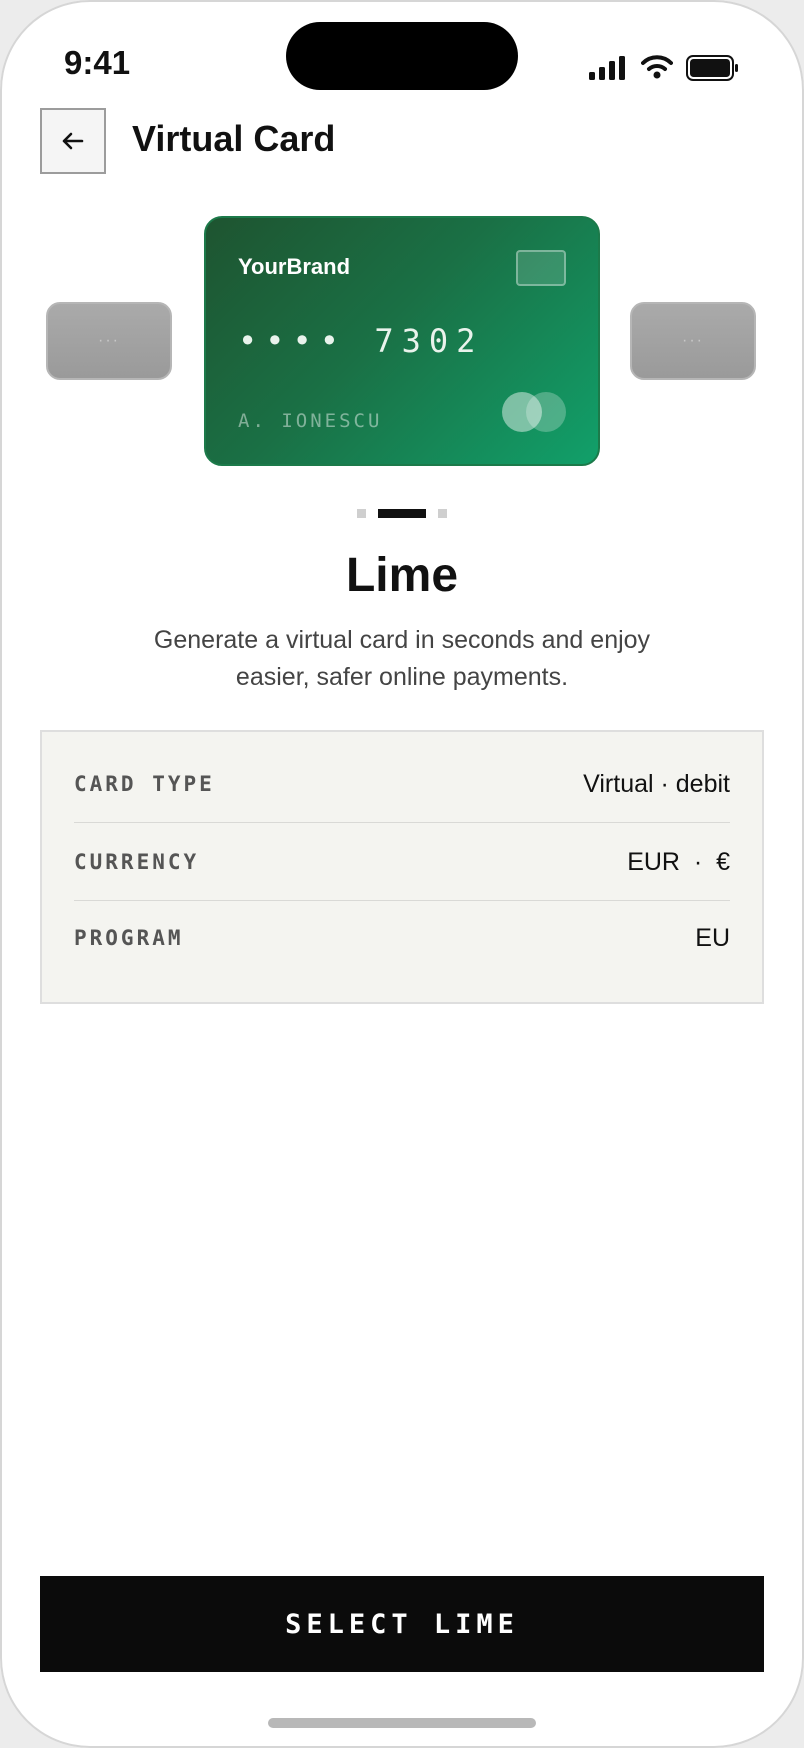 The image size is (804, 1748). Describe the element at coordinates (541, 268) in the screenshot. I see `card-chip-icon` at that location.